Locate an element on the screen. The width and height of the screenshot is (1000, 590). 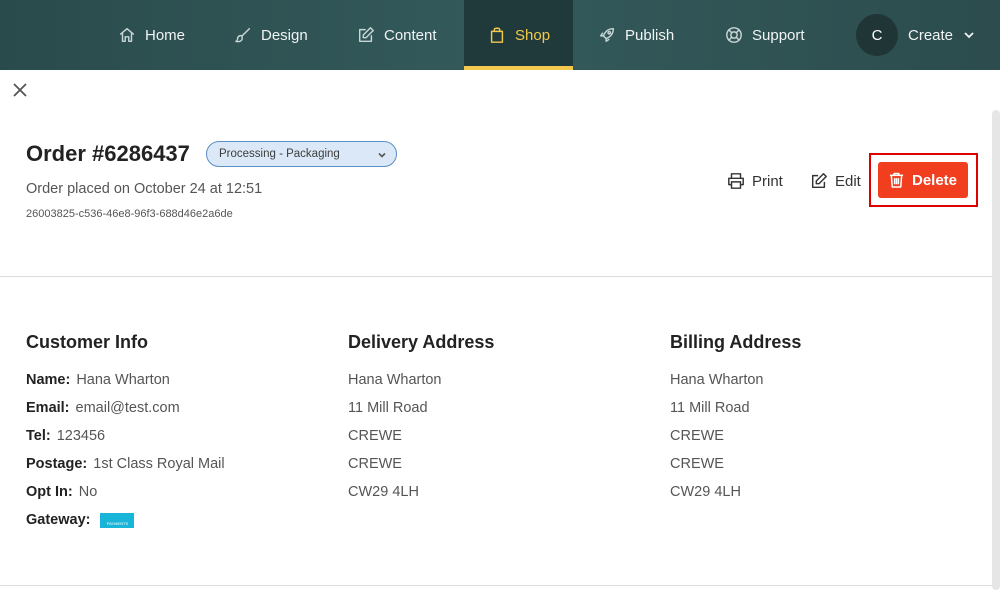
nav-support-label: Support is located at coordinates (778, 35).